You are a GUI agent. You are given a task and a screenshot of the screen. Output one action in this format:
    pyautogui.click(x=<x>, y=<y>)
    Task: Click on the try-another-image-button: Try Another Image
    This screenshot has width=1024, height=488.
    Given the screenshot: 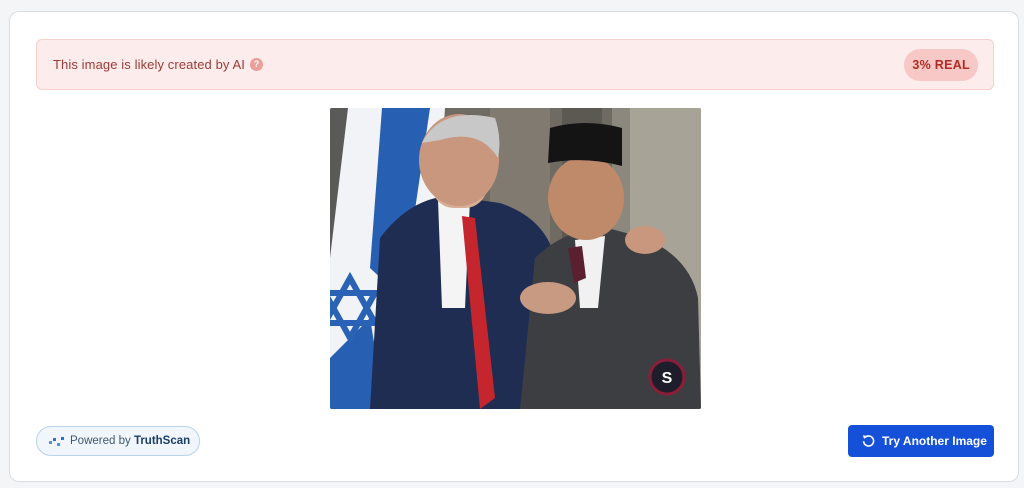 What is the action you would take?
    pyautogui.click(x=921, y=441)
    